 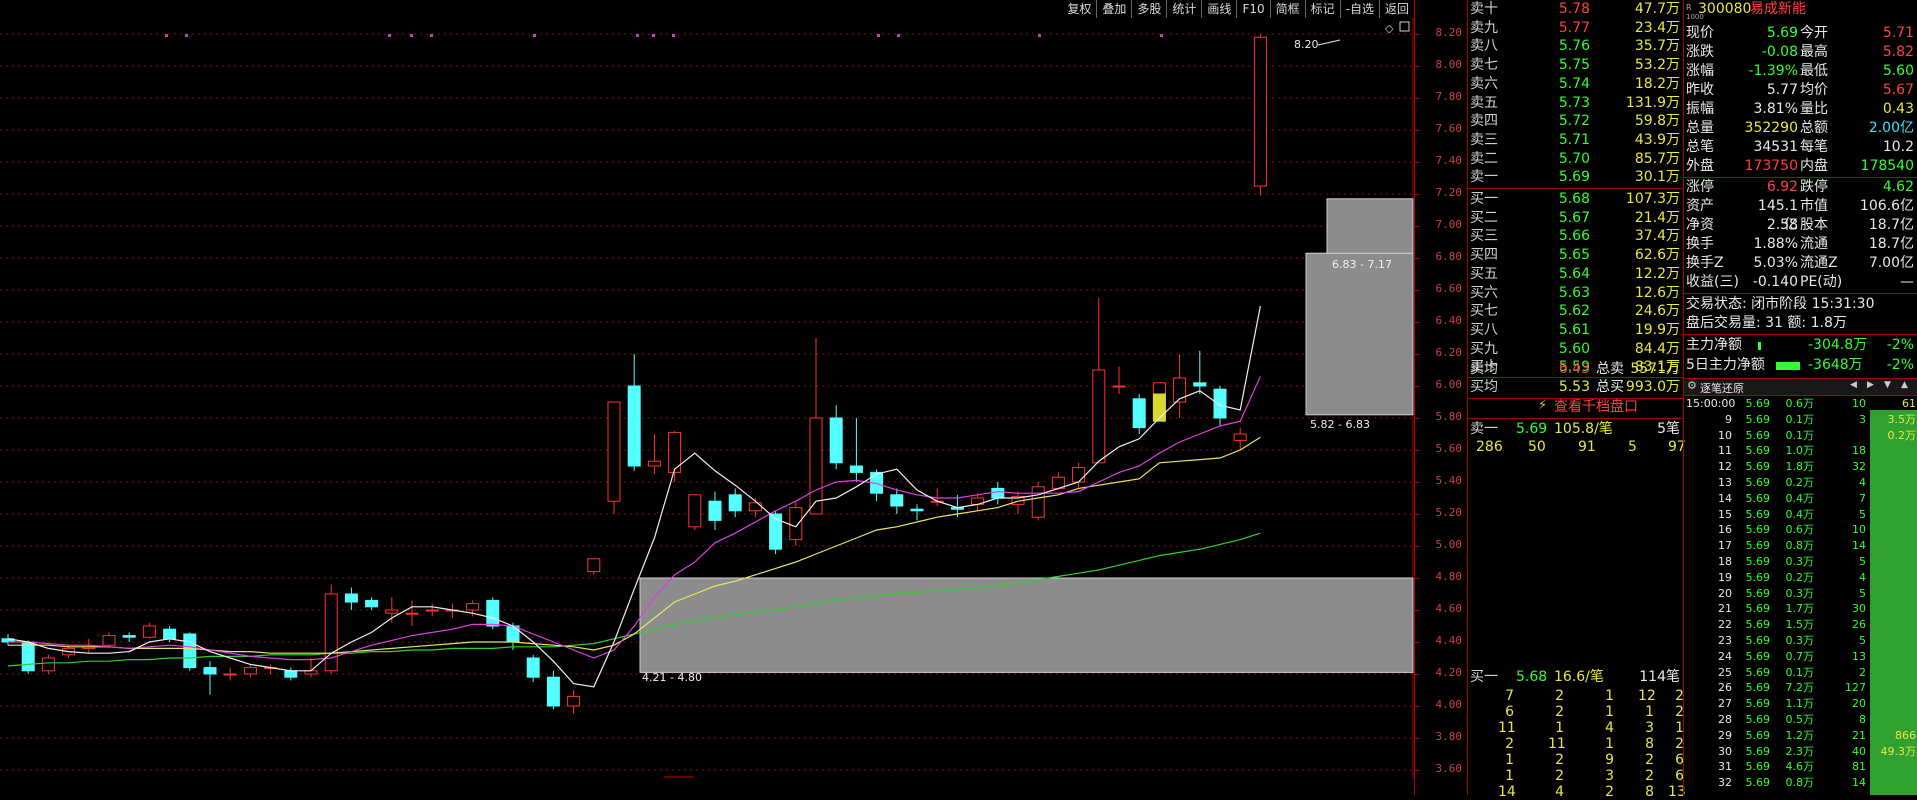 I want to click on tick-amount: 0.4万, so click(x=1800, y=514).